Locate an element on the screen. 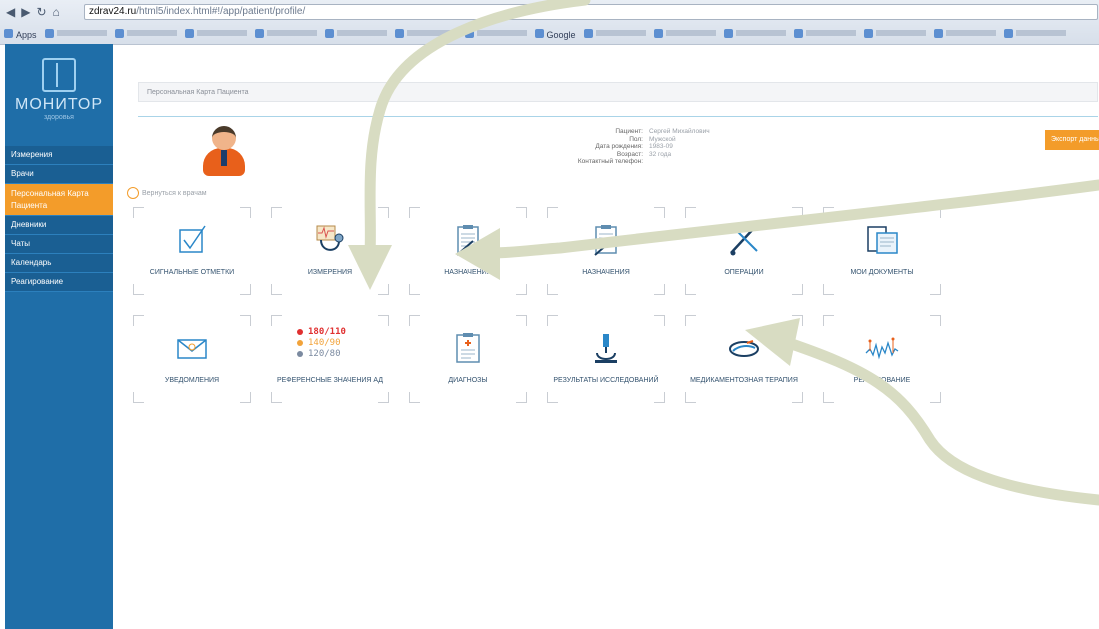  tile-label: РЕАГИРОВАНИЕ is located at coordinates (882, 380).